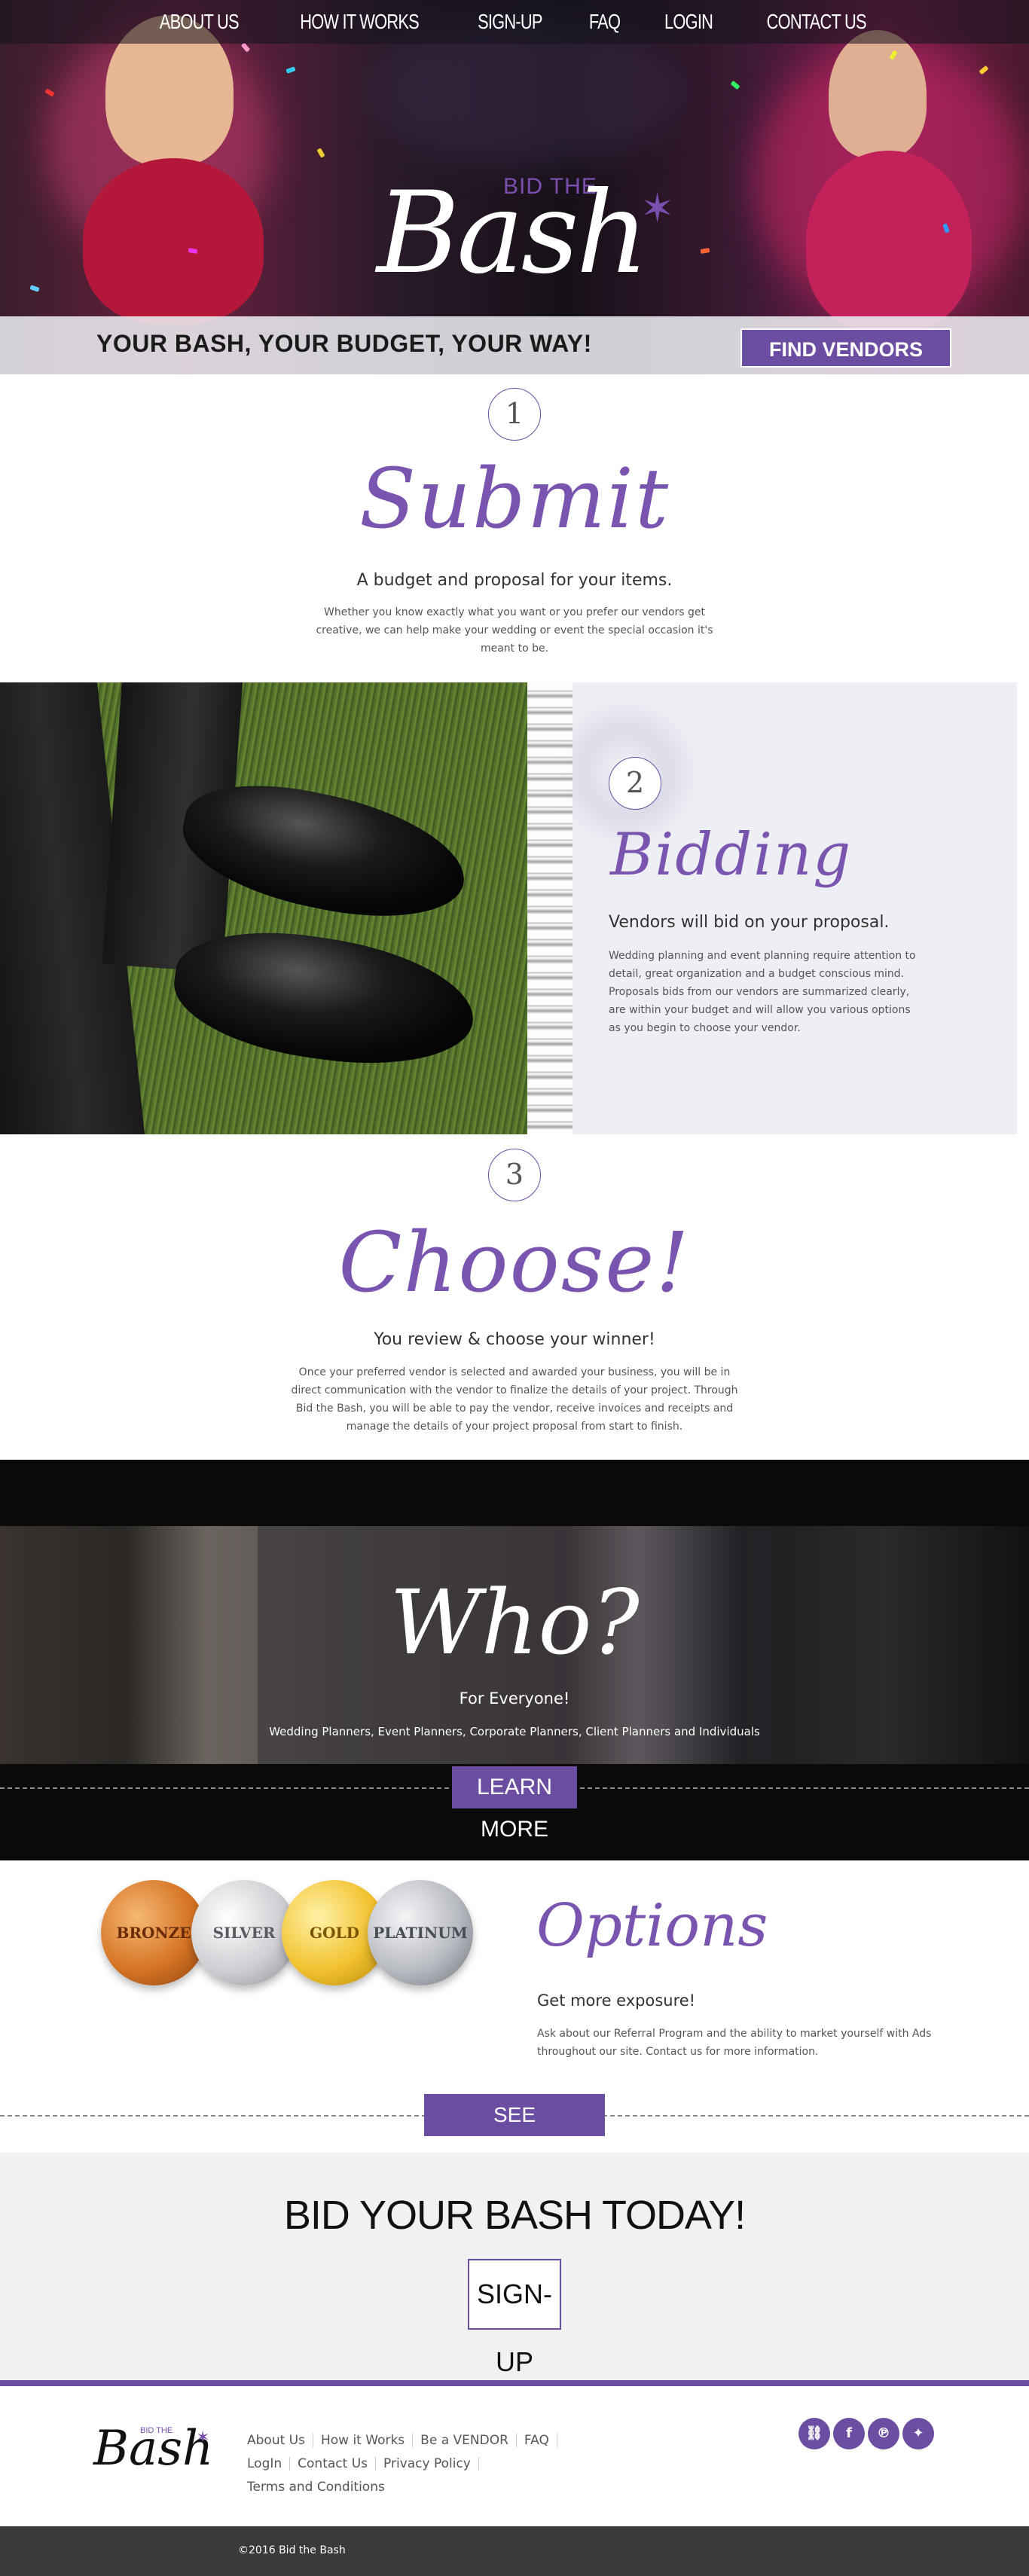 This screenshot has height=2576, width=1029. Describe the element at coordinates (878, 94) in the screenshot. I see `hero-person-right` at that location.